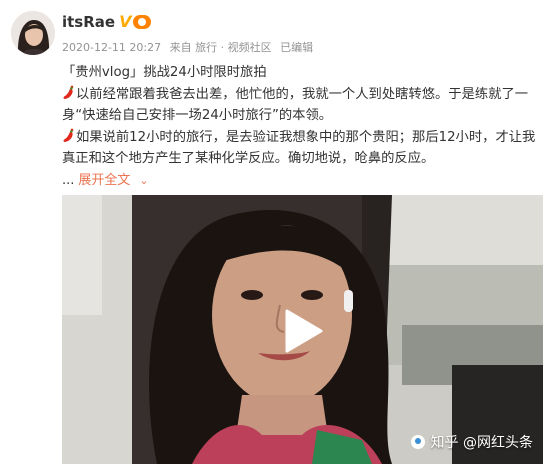 This screenshot has height=464, width=554. What do you see at coordinates (142, 22) in the screenshot?
I see `level-badge-icon` at bounding box center [142, 22].